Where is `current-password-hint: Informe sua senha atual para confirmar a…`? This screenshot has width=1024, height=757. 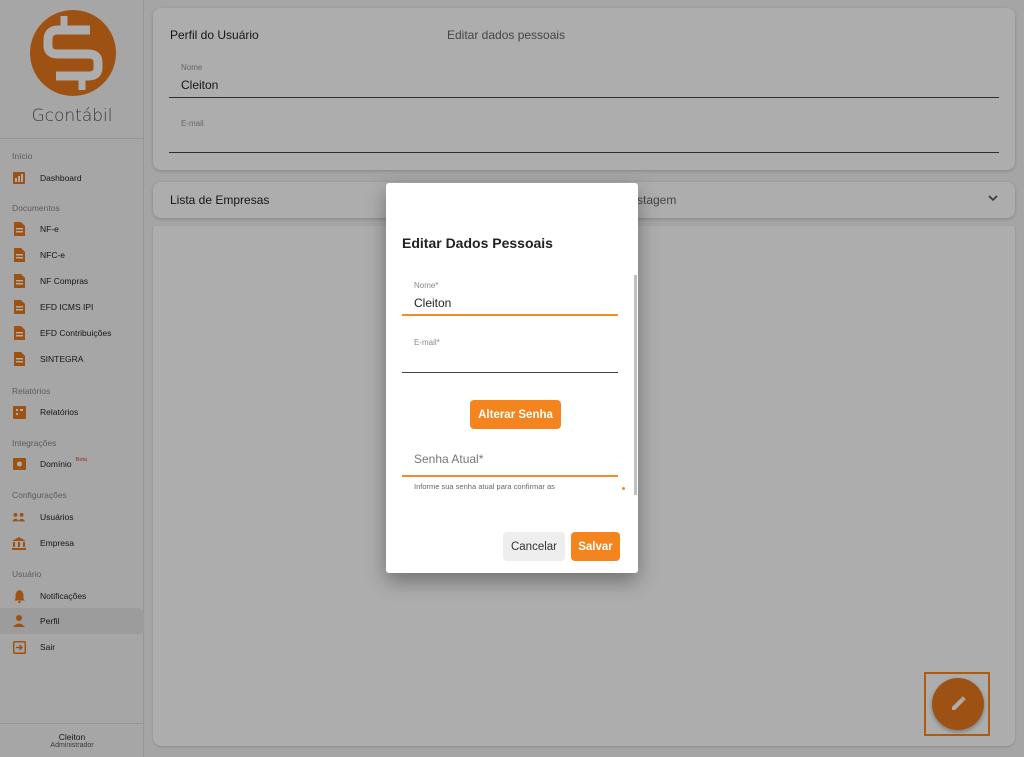 current-password-hint: Informe sua senha atual para confirmar a… is located at coordinates (484, 486).